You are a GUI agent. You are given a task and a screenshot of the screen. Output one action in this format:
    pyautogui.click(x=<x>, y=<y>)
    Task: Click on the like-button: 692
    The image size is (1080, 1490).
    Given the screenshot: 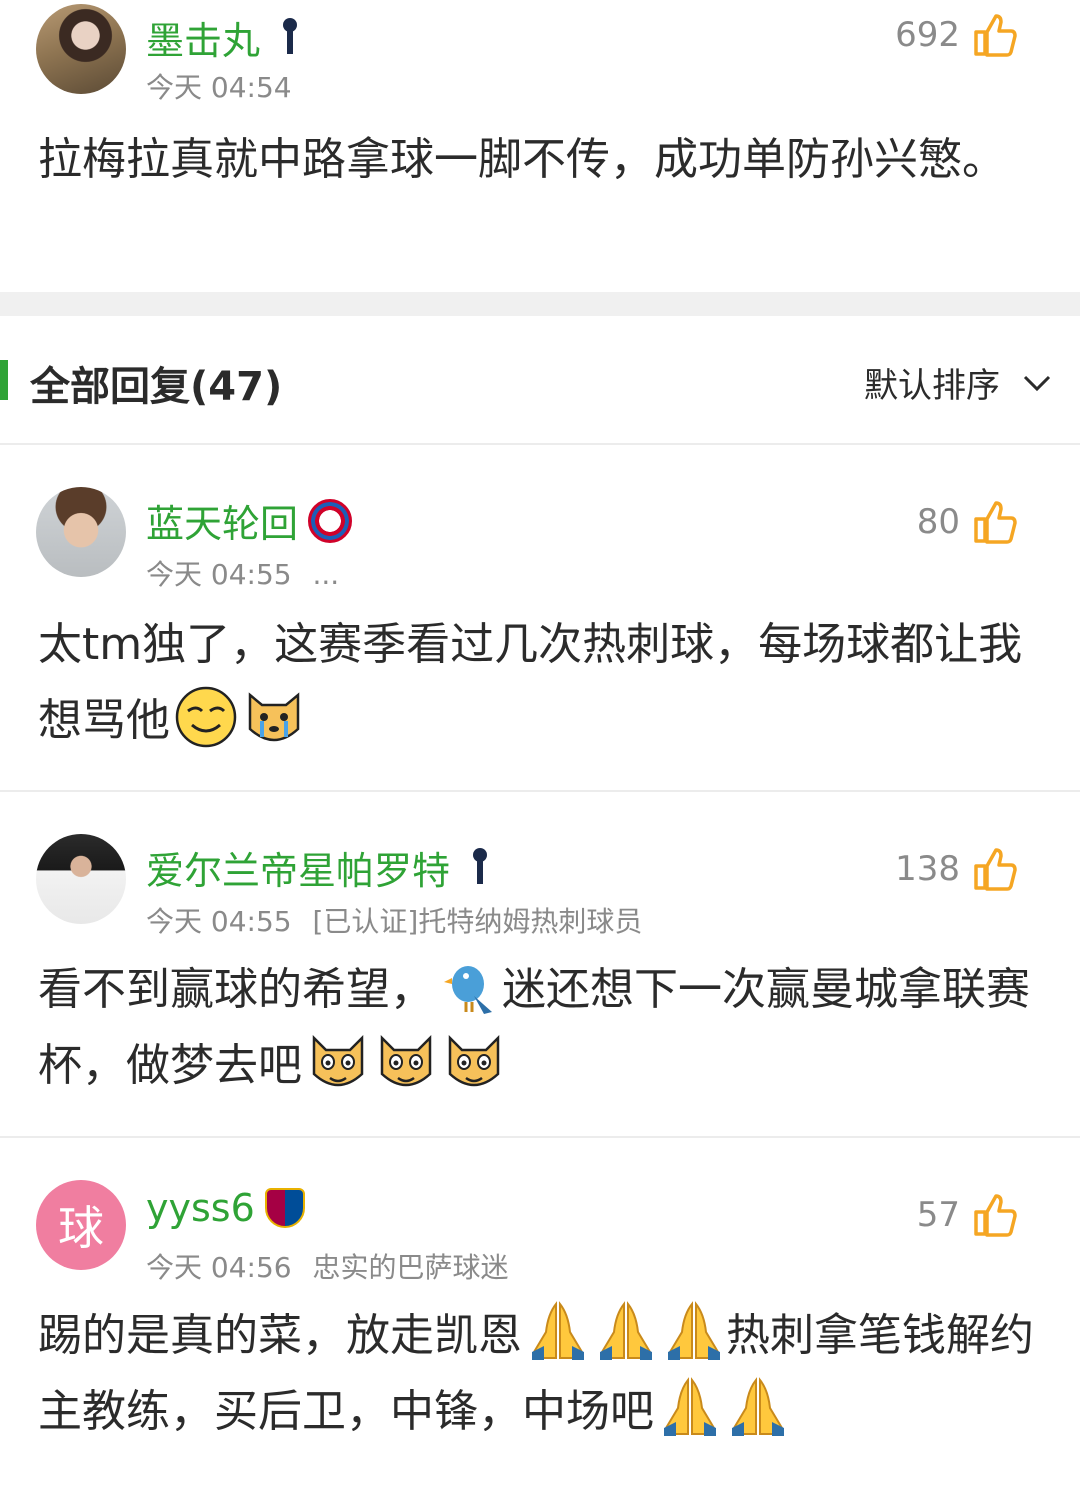 What is the action you would take?
    pyautogui.click(x=956, y=35)
    